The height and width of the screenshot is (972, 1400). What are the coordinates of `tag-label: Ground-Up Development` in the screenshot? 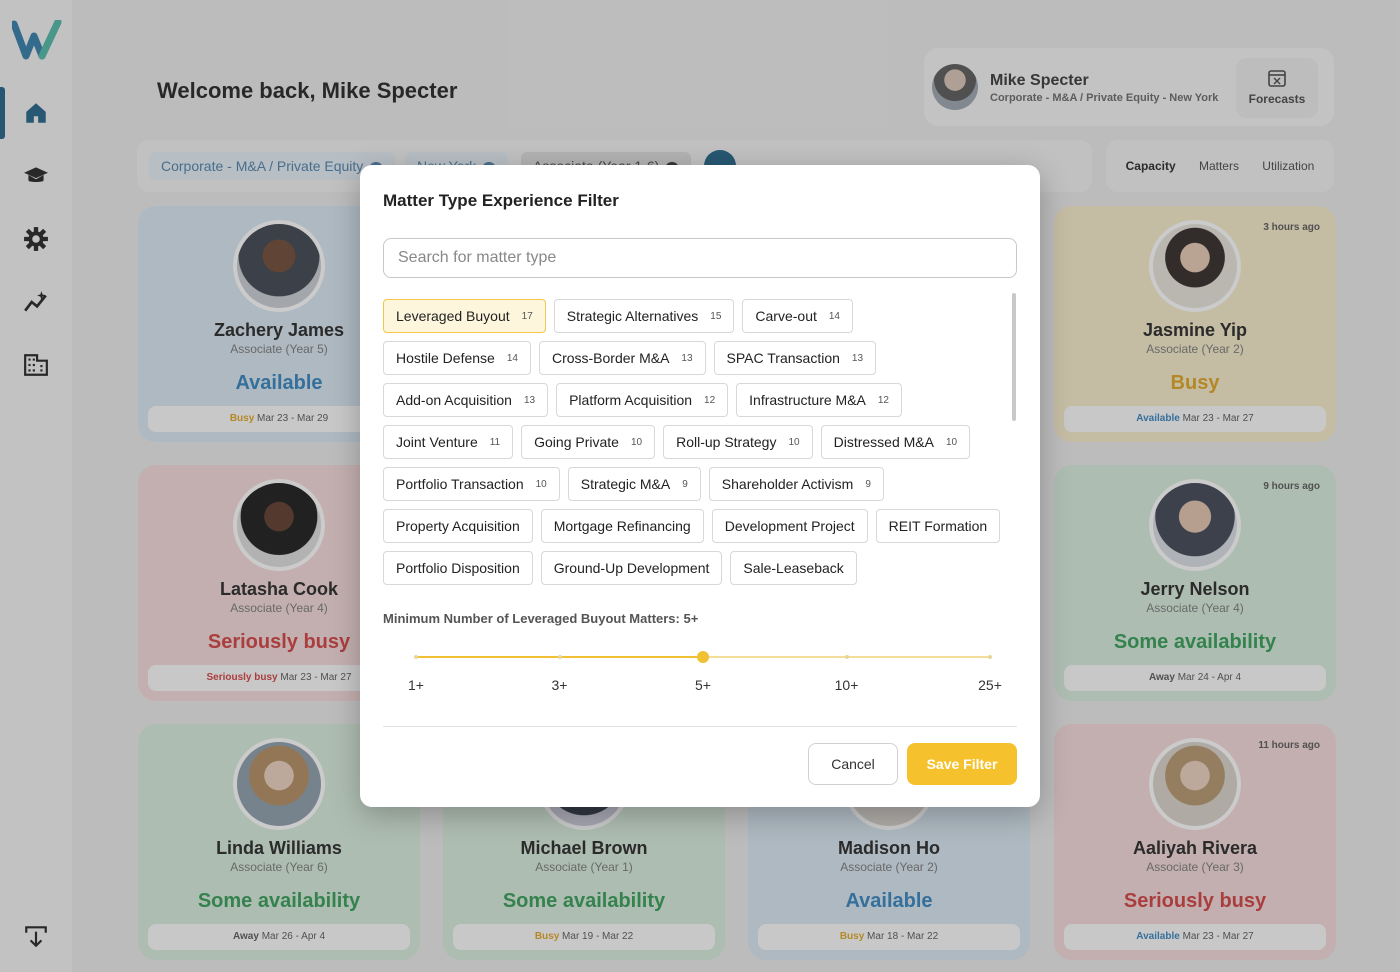 It's located at (631, 568).